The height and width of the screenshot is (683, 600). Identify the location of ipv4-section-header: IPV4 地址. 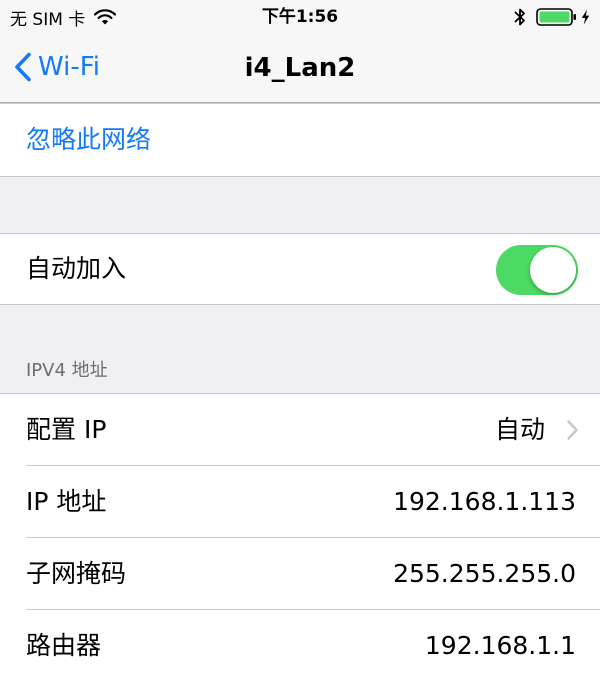
(67, 370).